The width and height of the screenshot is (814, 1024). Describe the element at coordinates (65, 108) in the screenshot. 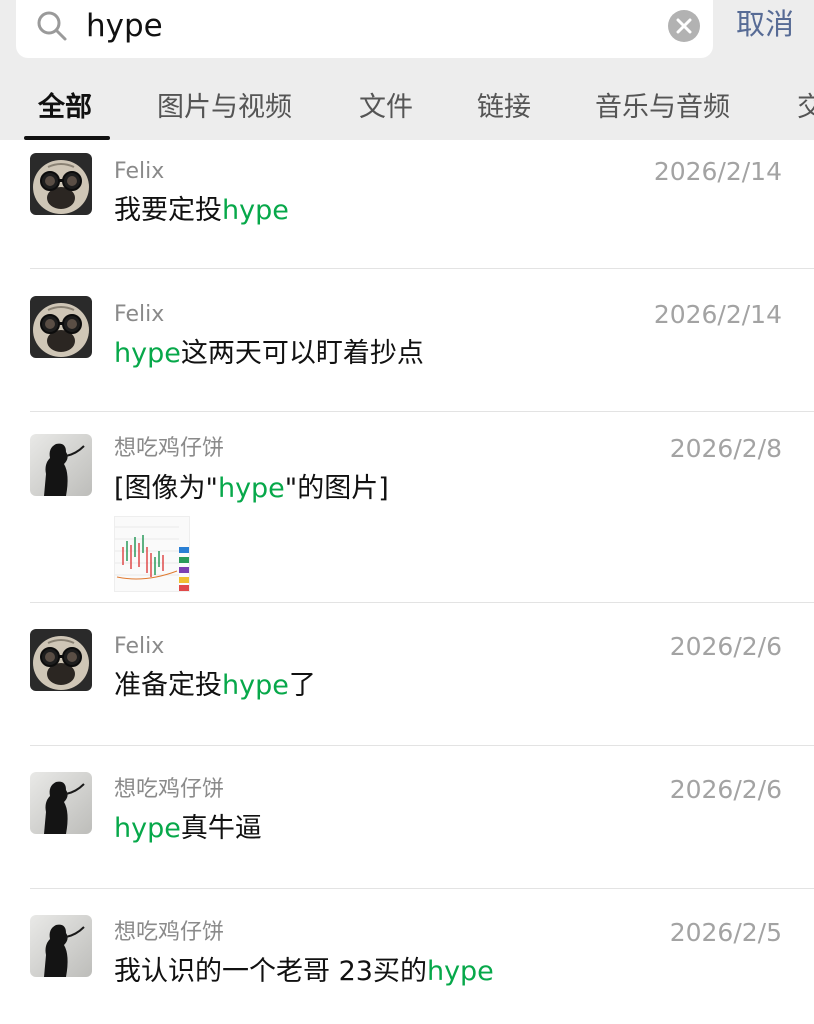

I see `tab-all: 全部` at that location.